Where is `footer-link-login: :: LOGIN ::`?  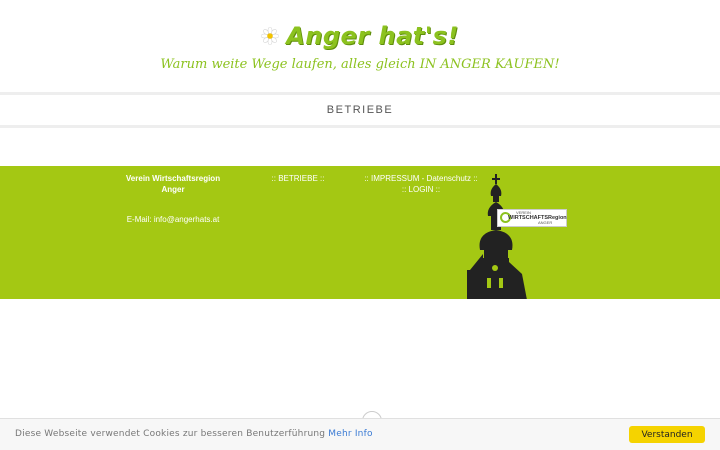 footer-link-login: :: LOGIN :: is located at coordinates (421, 189).